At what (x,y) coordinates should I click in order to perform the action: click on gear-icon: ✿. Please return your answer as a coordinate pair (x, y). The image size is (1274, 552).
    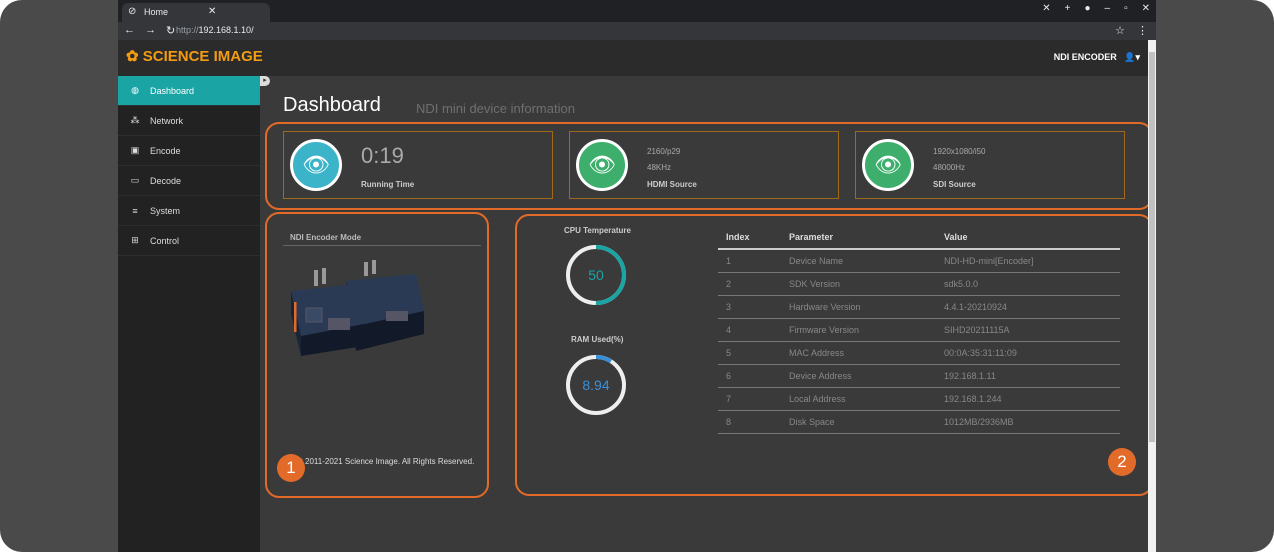
    Looking at the image, I should click on (132, 56).